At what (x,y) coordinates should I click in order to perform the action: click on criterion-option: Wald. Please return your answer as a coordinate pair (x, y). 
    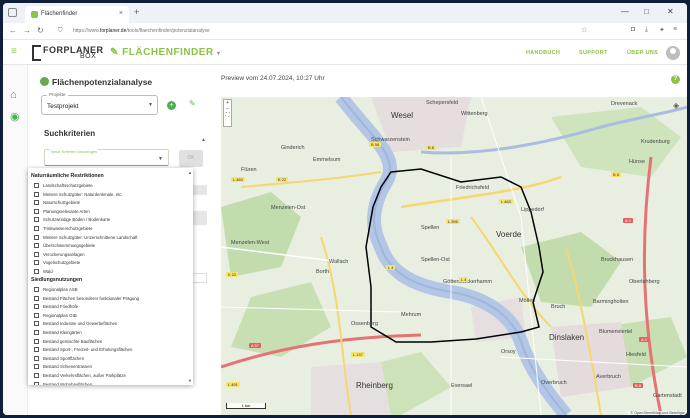
    Looking at the image, I should click on (43, 272).